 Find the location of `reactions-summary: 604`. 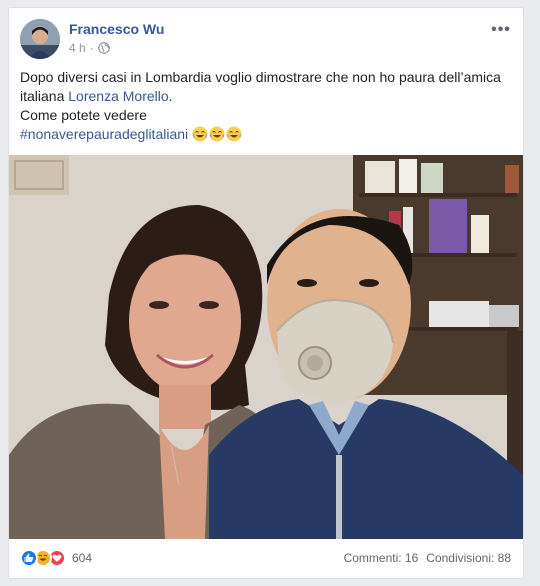

reactions-summary: 604 is located at coordinates (56, 558).